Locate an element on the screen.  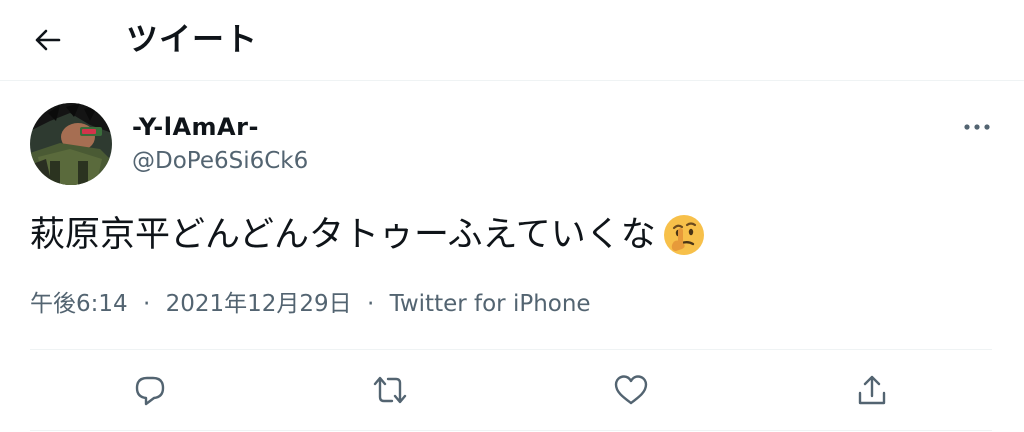
share-icon is located at coordinates (872, 390).